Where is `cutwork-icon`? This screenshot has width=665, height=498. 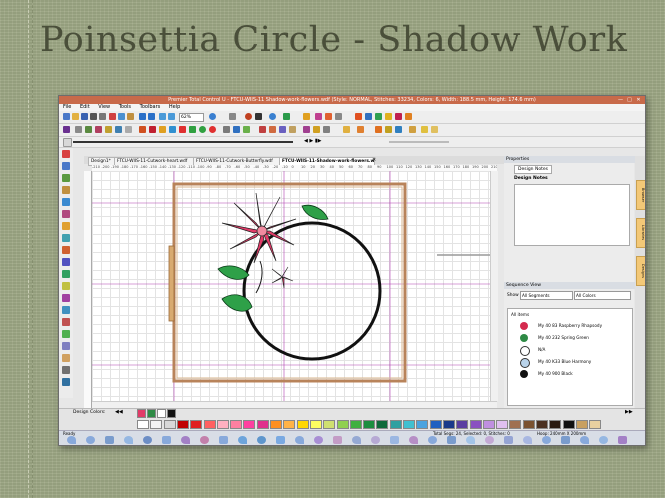 cutwork-icon is located at coordinates (306, 129).